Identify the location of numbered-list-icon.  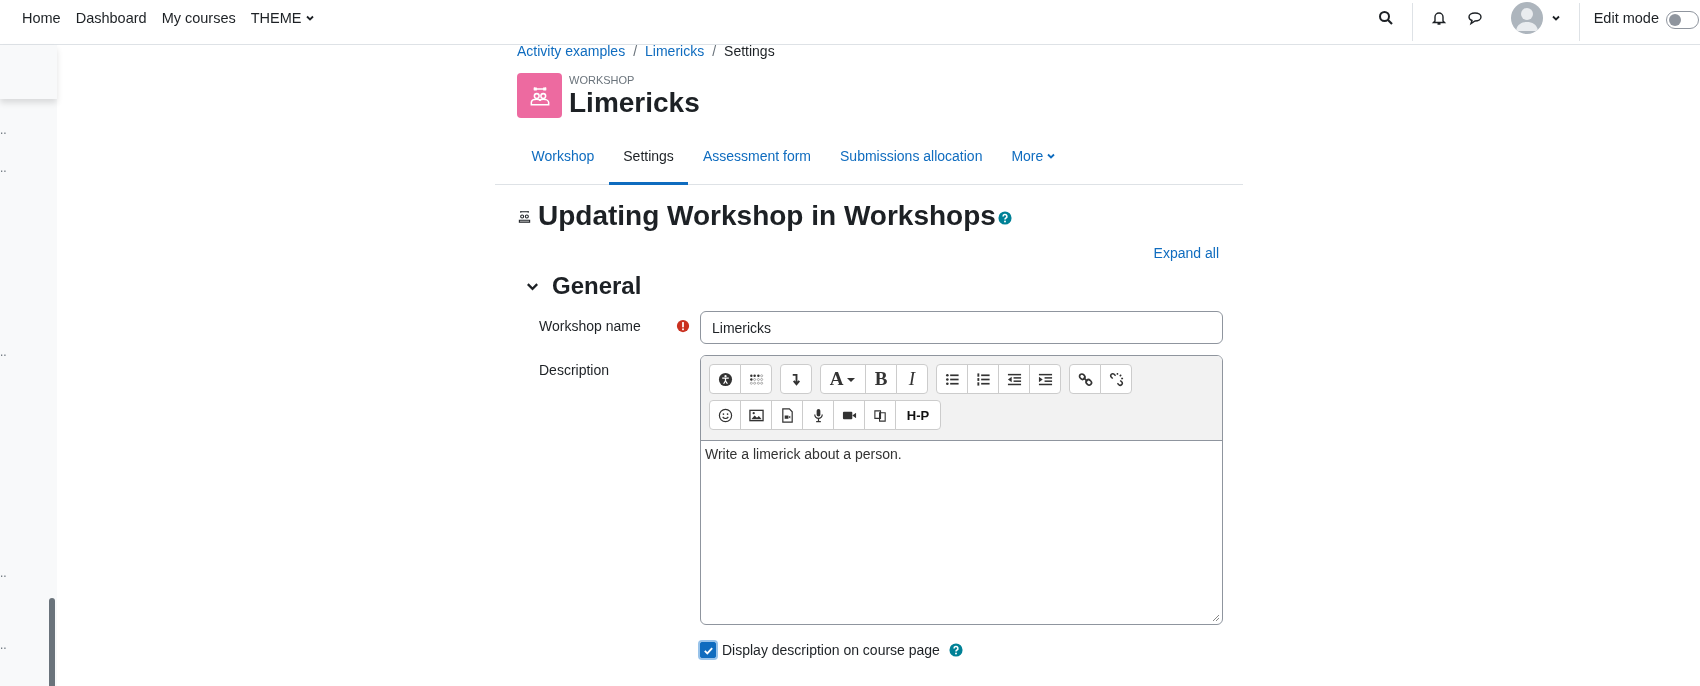
(983, 379).